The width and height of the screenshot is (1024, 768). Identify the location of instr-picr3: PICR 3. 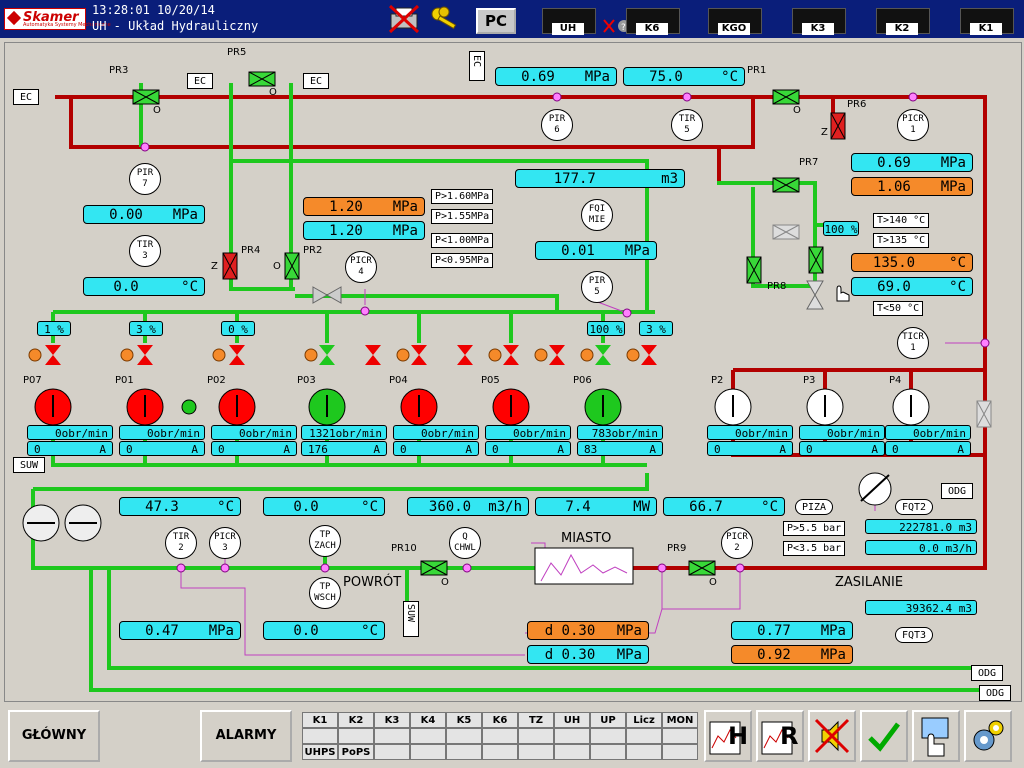
(225, 543).